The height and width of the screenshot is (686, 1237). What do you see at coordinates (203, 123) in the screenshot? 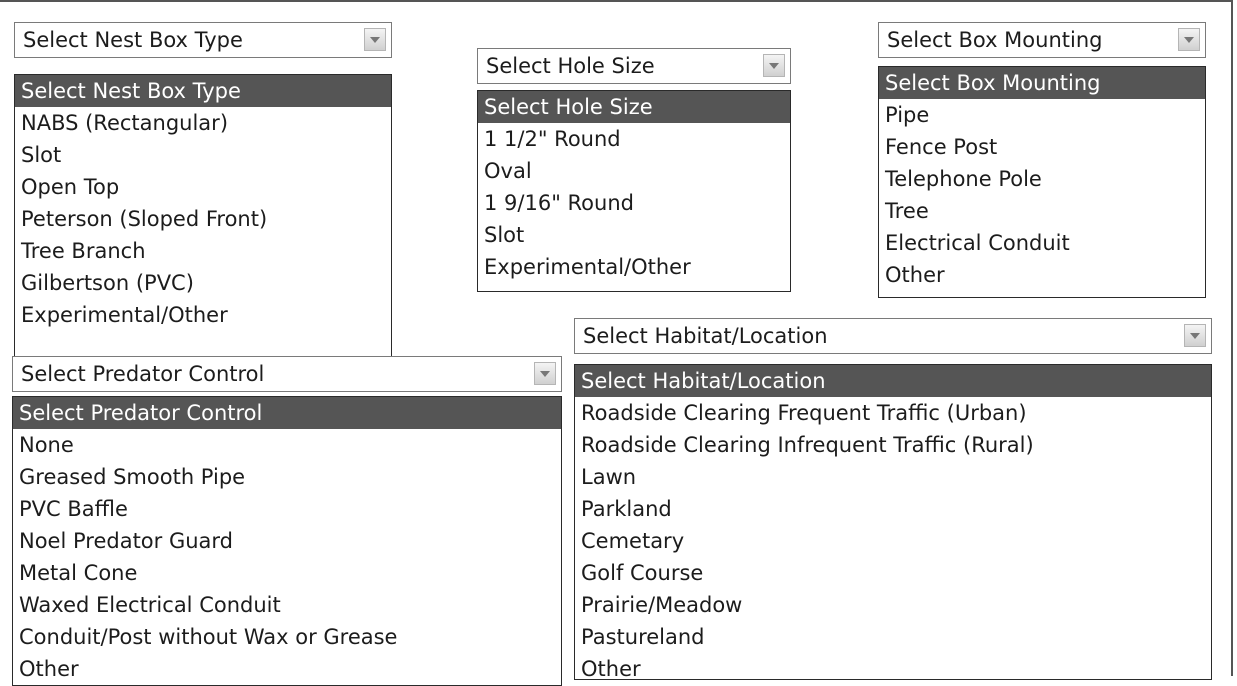
I see `option-nabs-rectangular: NABS (Rectangular)` at bounding box center [203, 123].